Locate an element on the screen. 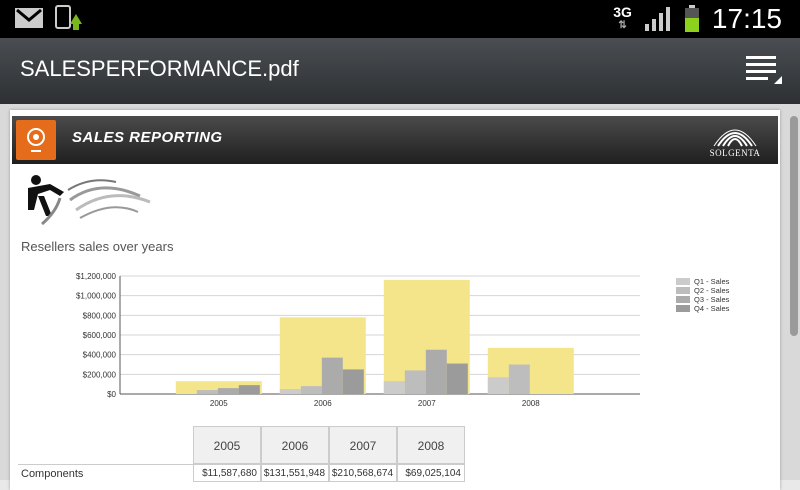  solgenta-logo: SOLGENTA is located at coordinates (735, 140).